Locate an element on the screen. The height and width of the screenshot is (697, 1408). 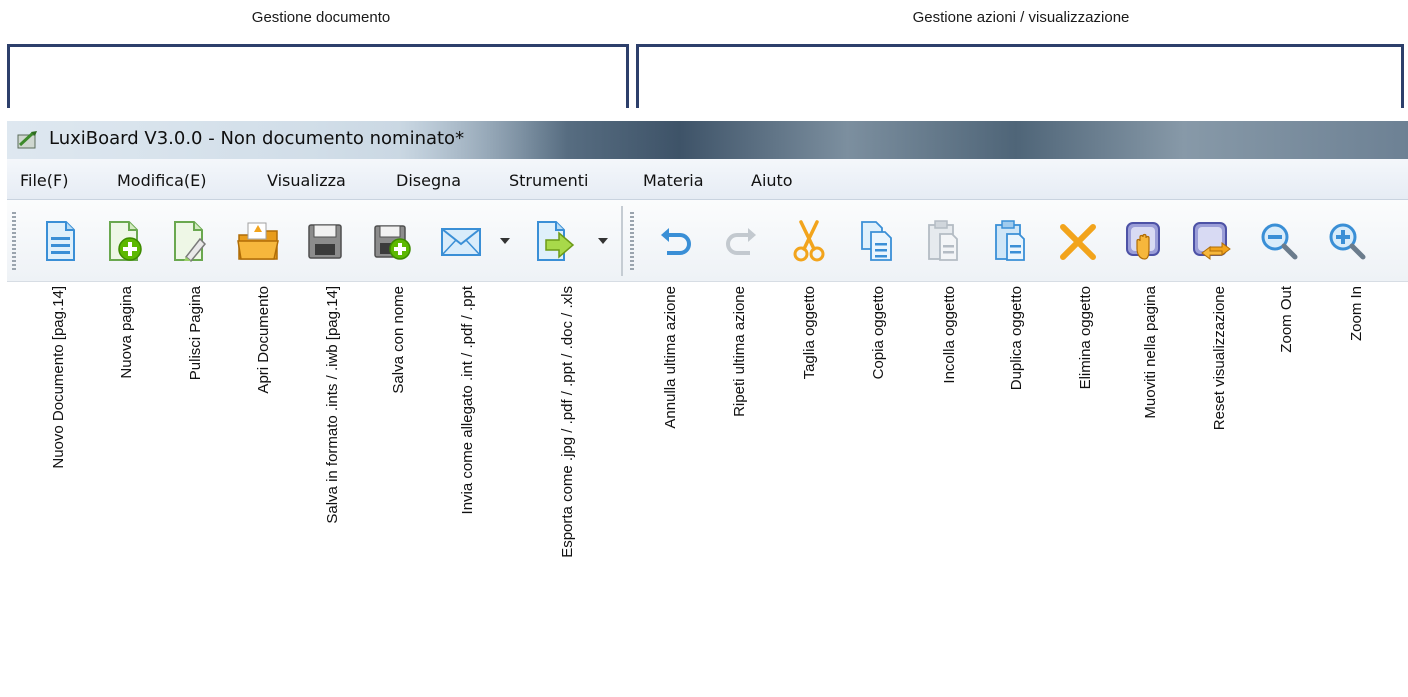
undo-button is located at coordinates (675, 241).